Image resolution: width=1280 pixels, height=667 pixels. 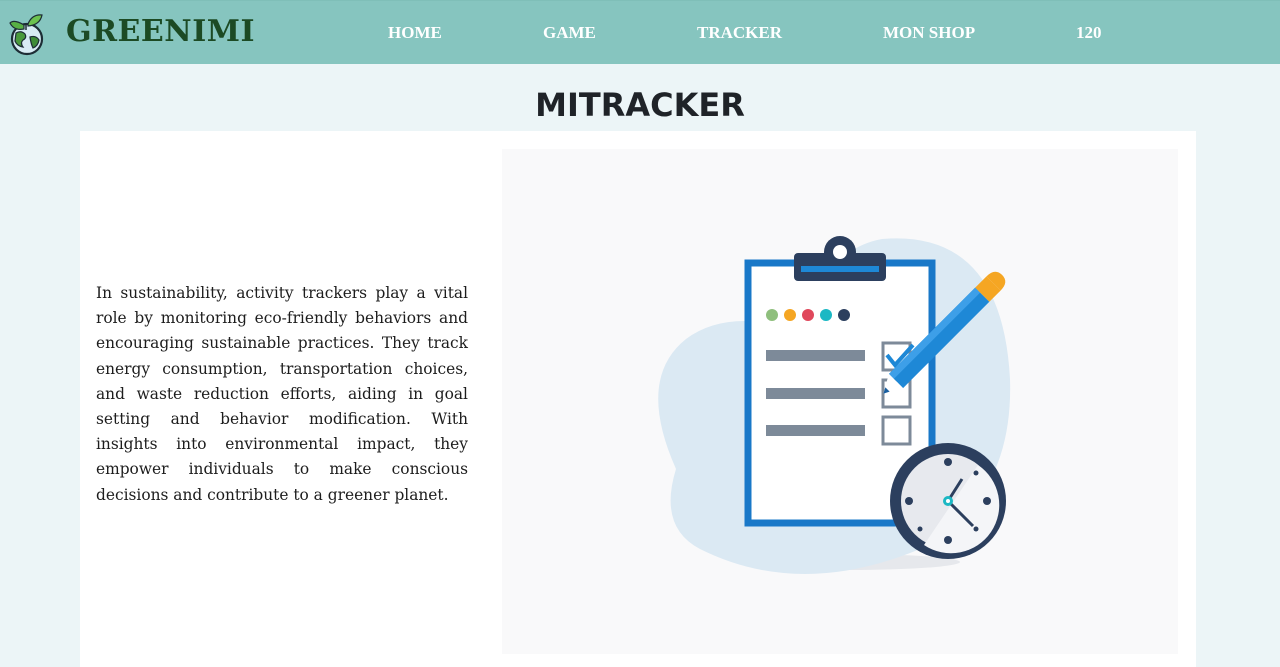 I want to click on clipboard-checklist-clock-illustration, so click(x=834, y=405).